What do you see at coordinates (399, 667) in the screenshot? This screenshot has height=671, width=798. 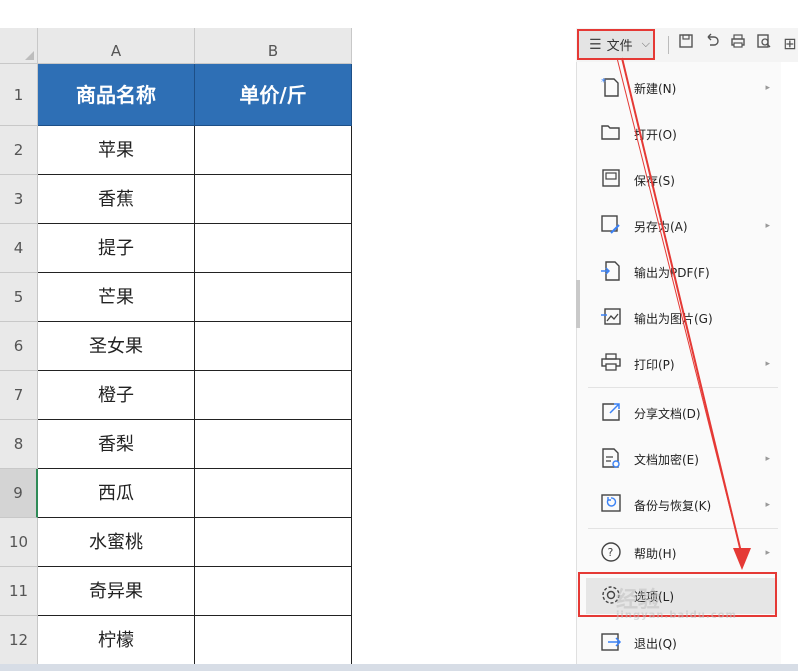 I see `bottom-status-strip` at bounding box center [399, 667].